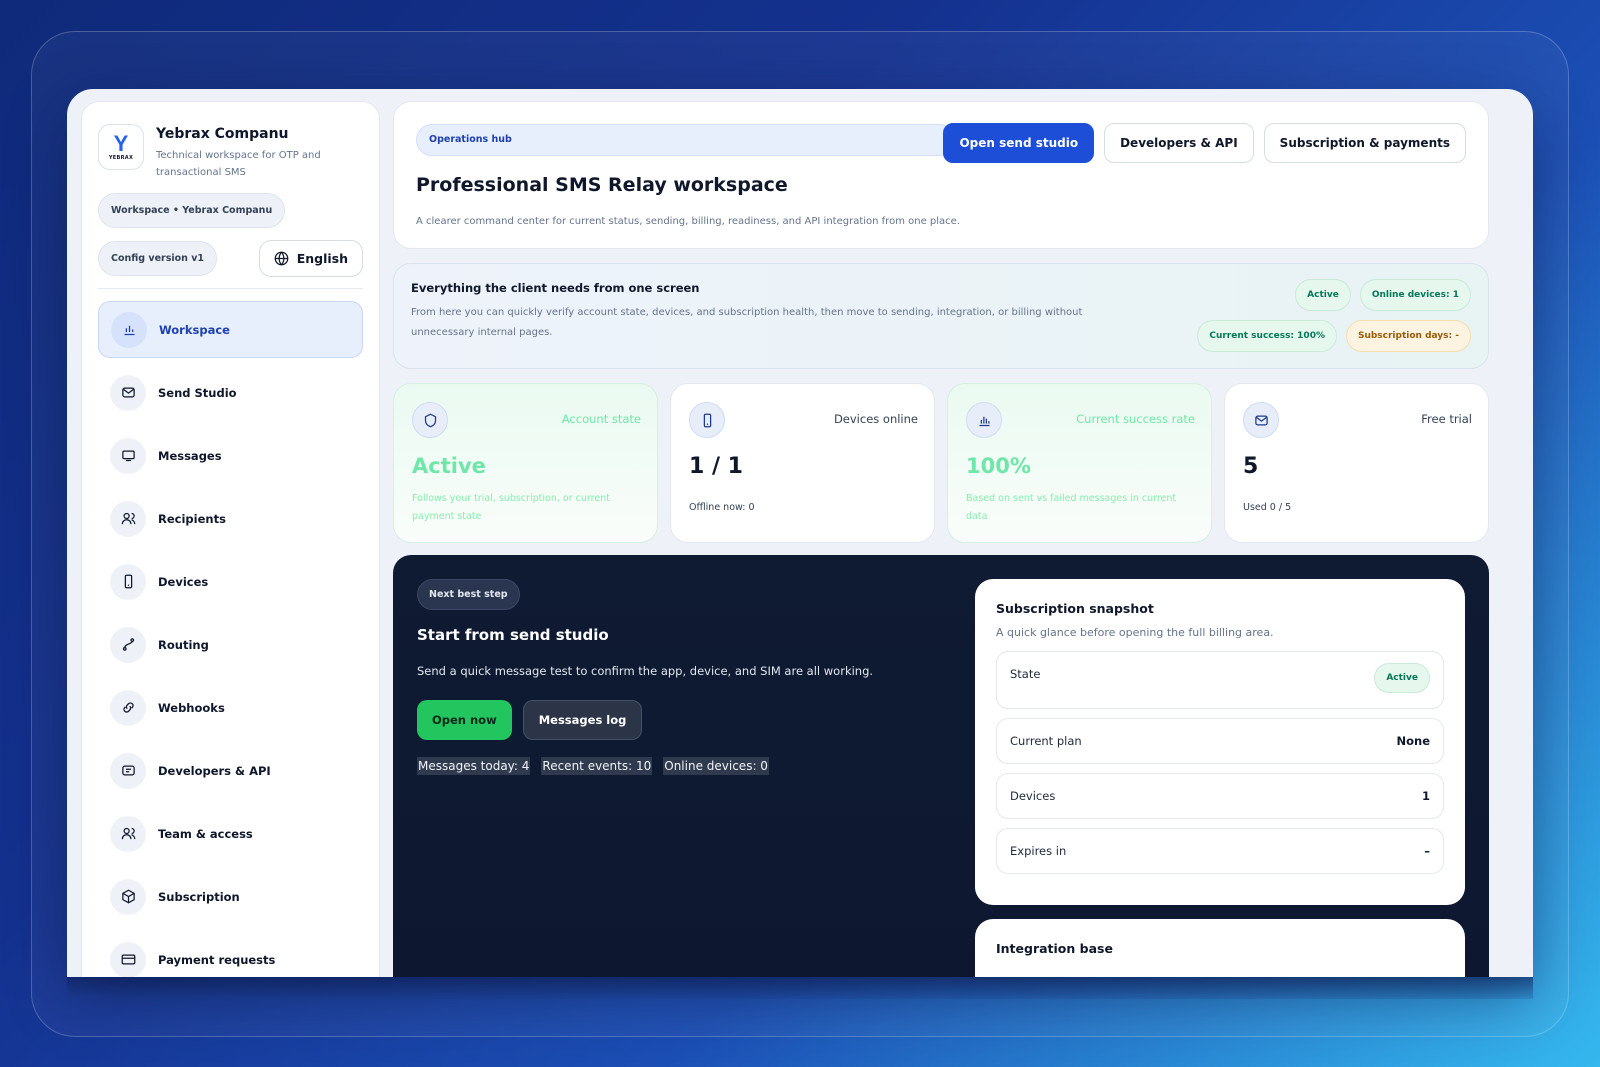 The image size is (1600, 1067). Describe the element at coordinates (128, 896) in the screenshot. I see `box-icon` at that location.